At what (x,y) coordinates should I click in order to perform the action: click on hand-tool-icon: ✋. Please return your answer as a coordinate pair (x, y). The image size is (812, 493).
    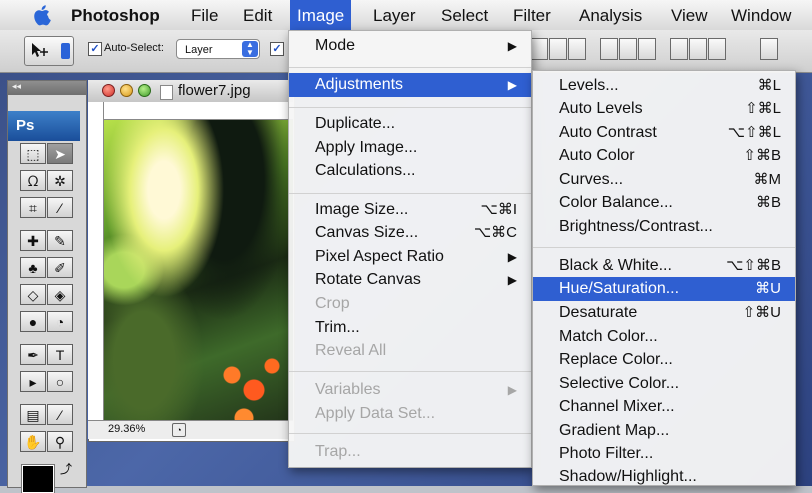
    Looking at the image, I should click on (33, 441).